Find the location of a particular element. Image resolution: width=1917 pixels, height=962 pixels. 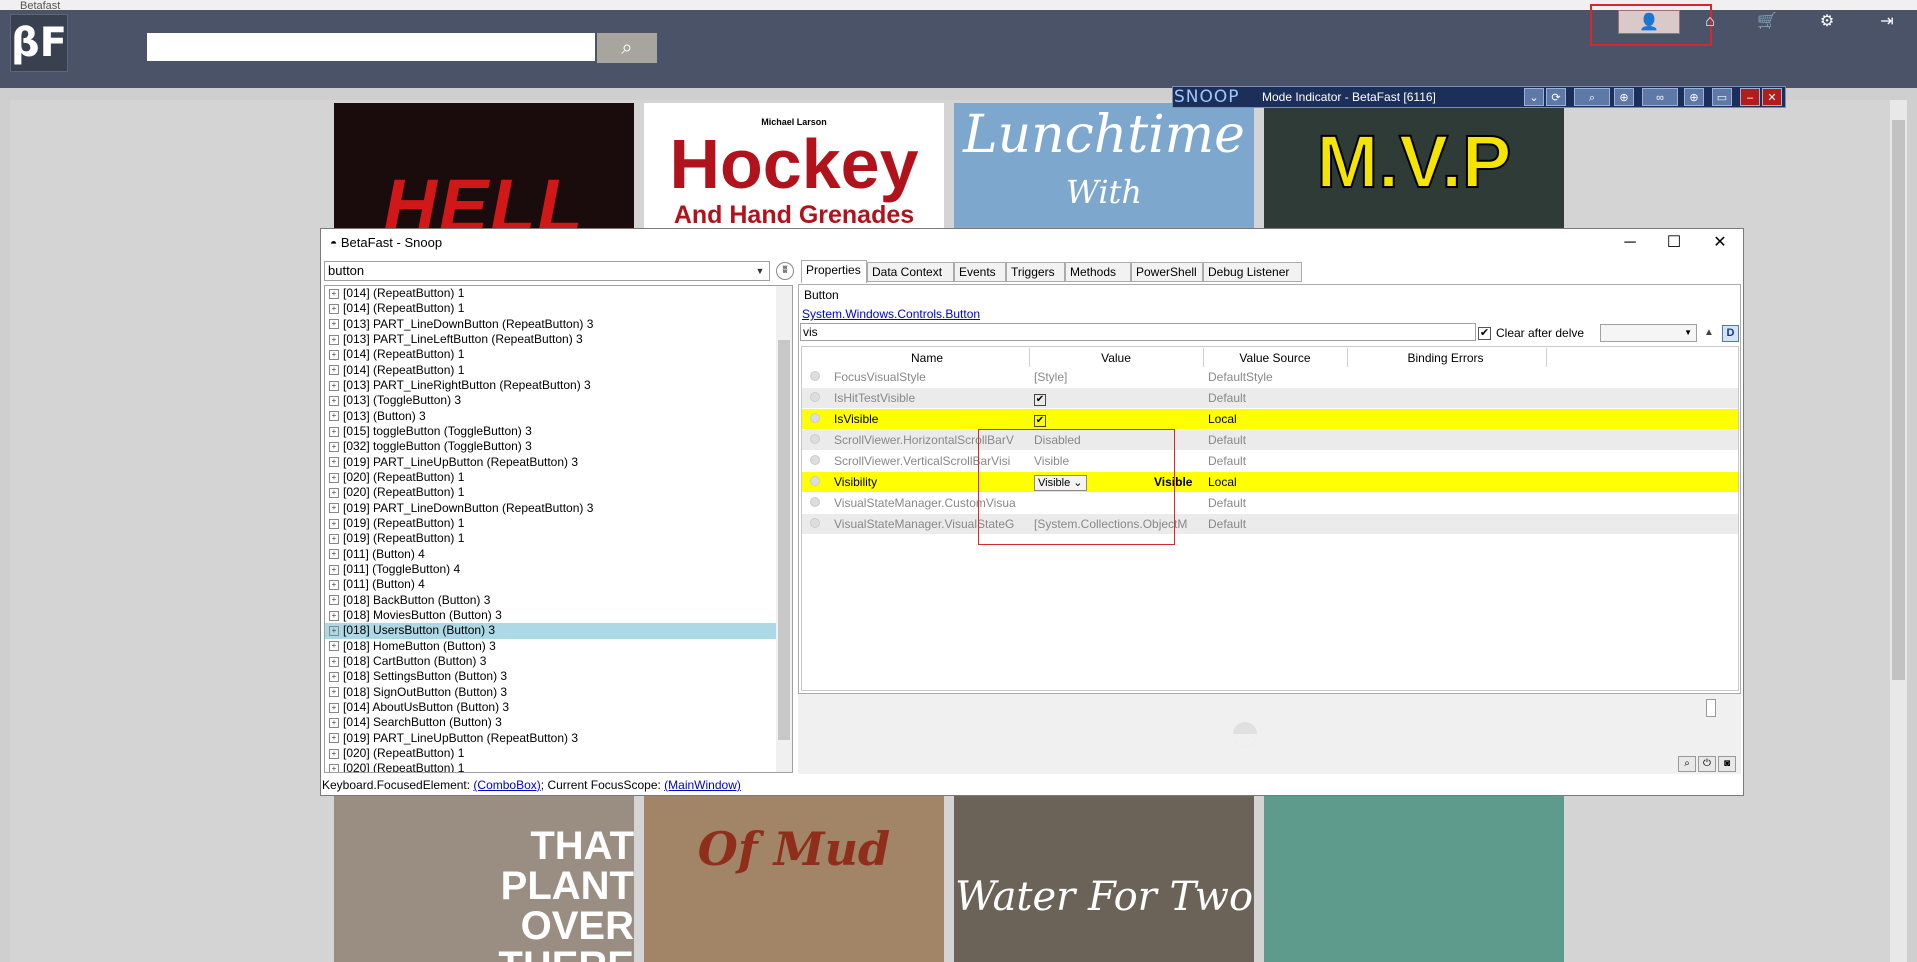

movie-tile-forest is located at coordinates (1414, 879).